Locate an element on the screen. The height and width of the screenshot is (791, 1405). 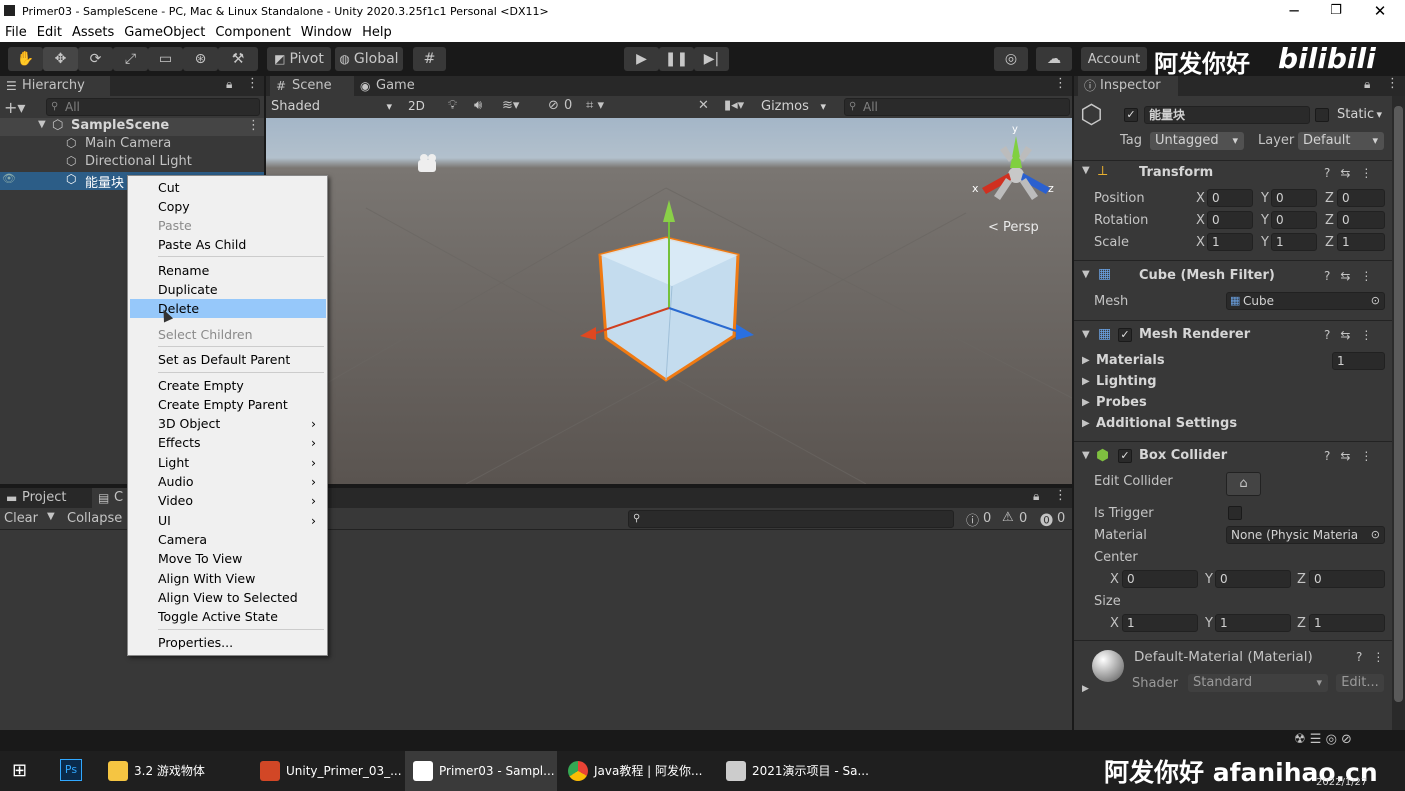
size-y-field: 1 is located at coordinates (1253, 623).